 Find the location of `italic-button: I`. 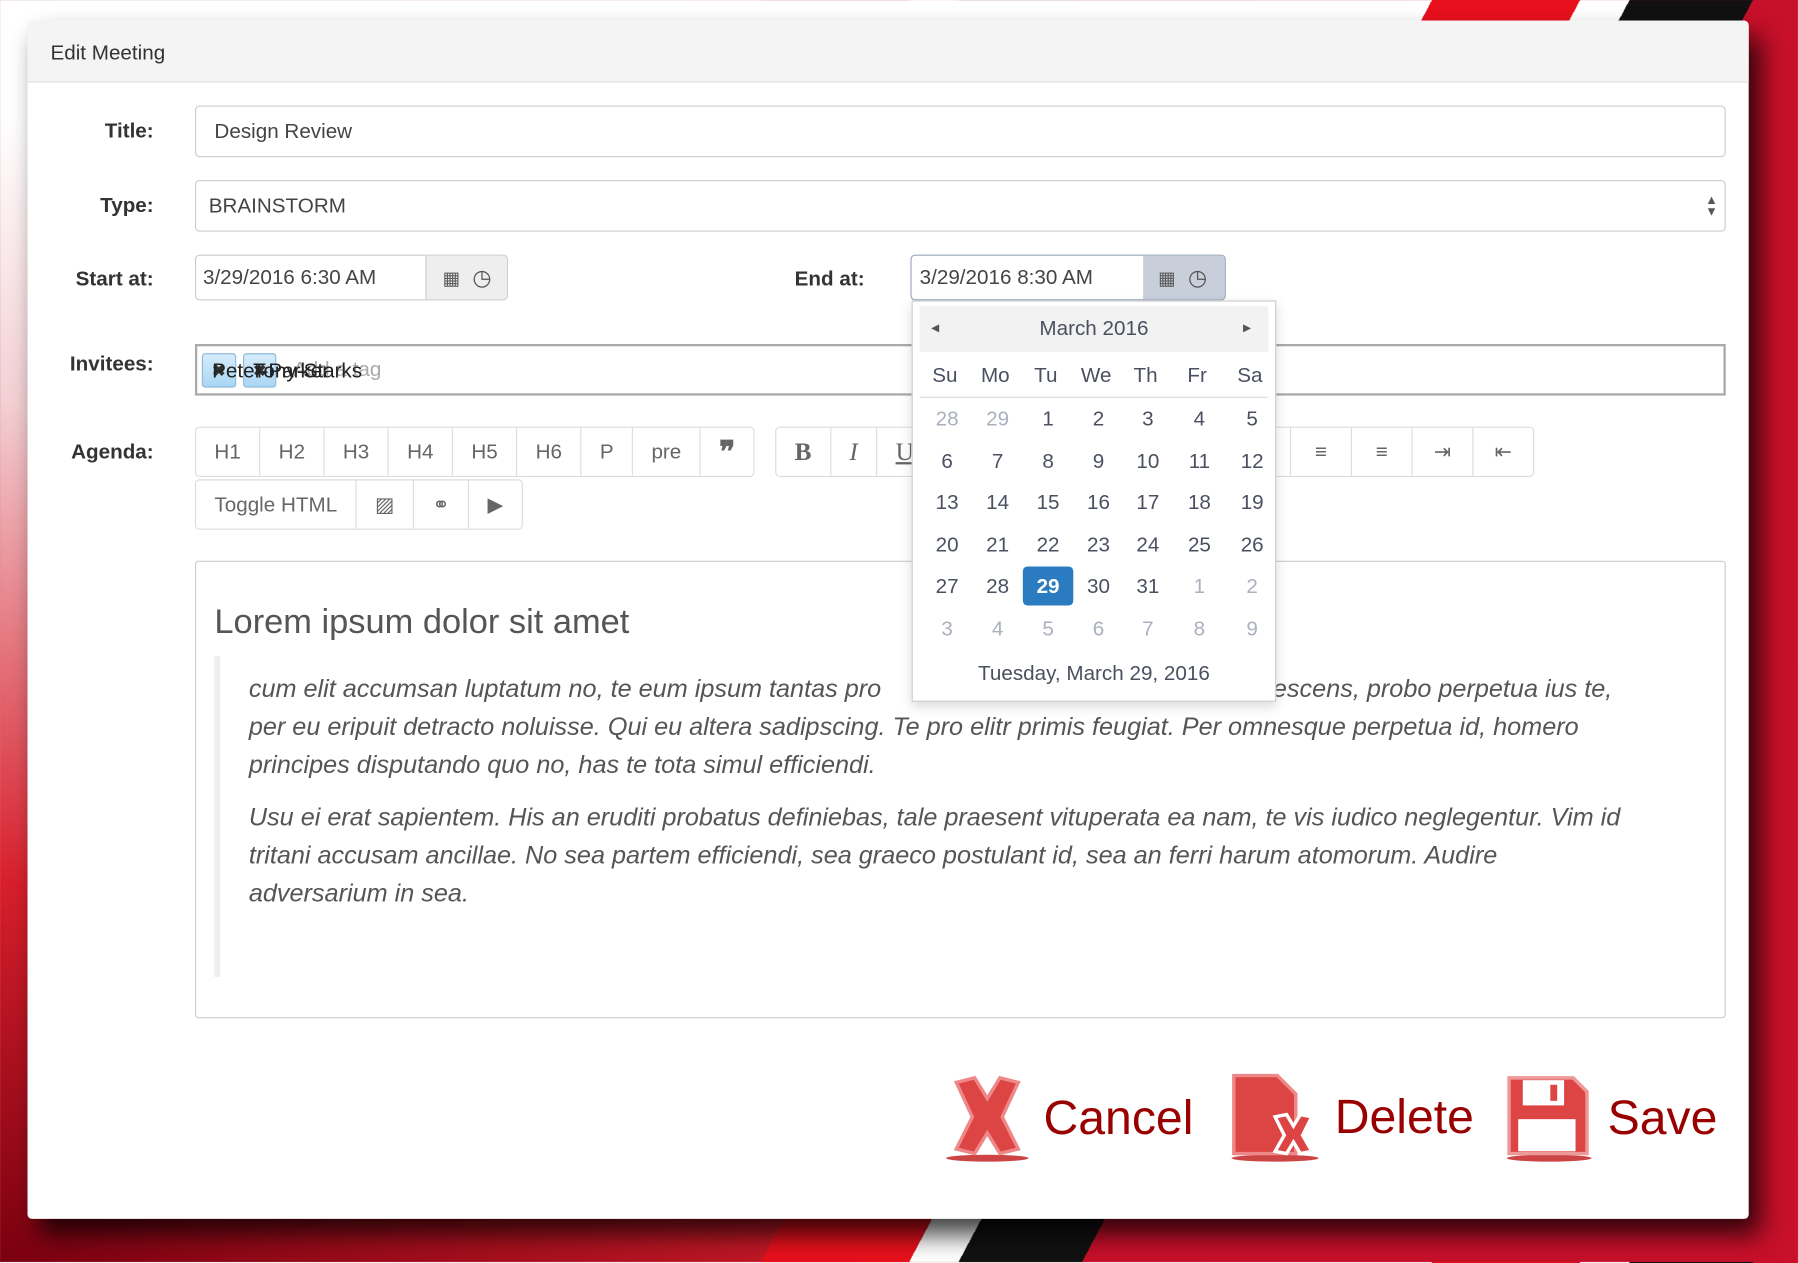

italic-button: I is located at coordinates (854, 451).